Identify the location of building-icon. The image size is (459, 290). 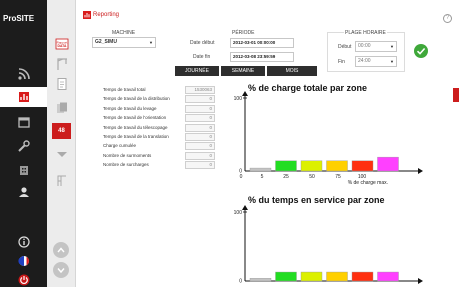
(23, 170).